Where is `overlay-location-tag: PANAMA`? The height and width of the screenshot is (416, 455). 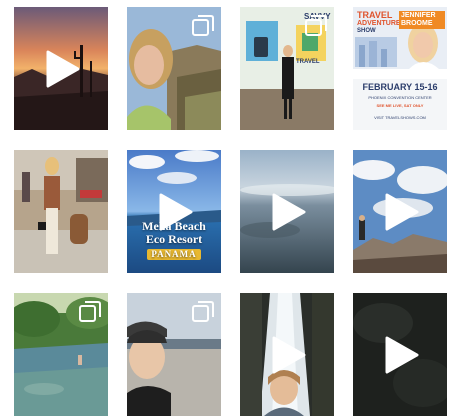 overlay-location-tag: PANAMA is located at coordinates (174, 254).